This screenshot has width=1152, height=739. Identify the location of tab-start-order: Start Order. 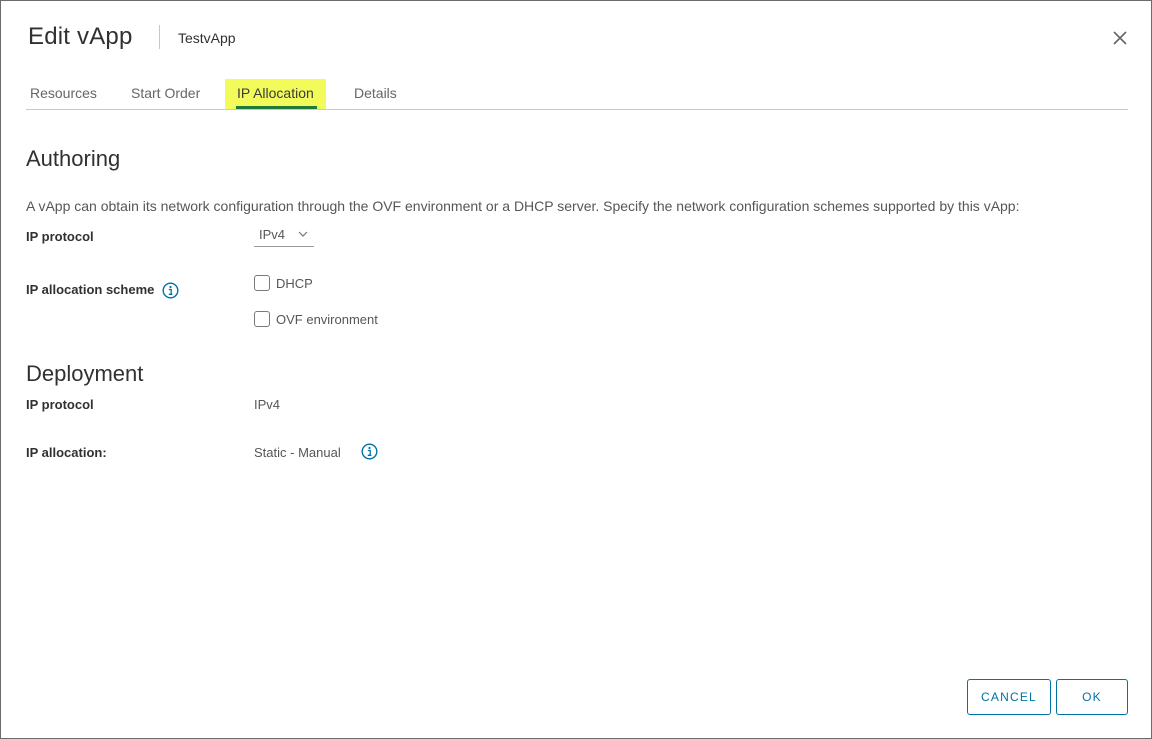
(165, 94).